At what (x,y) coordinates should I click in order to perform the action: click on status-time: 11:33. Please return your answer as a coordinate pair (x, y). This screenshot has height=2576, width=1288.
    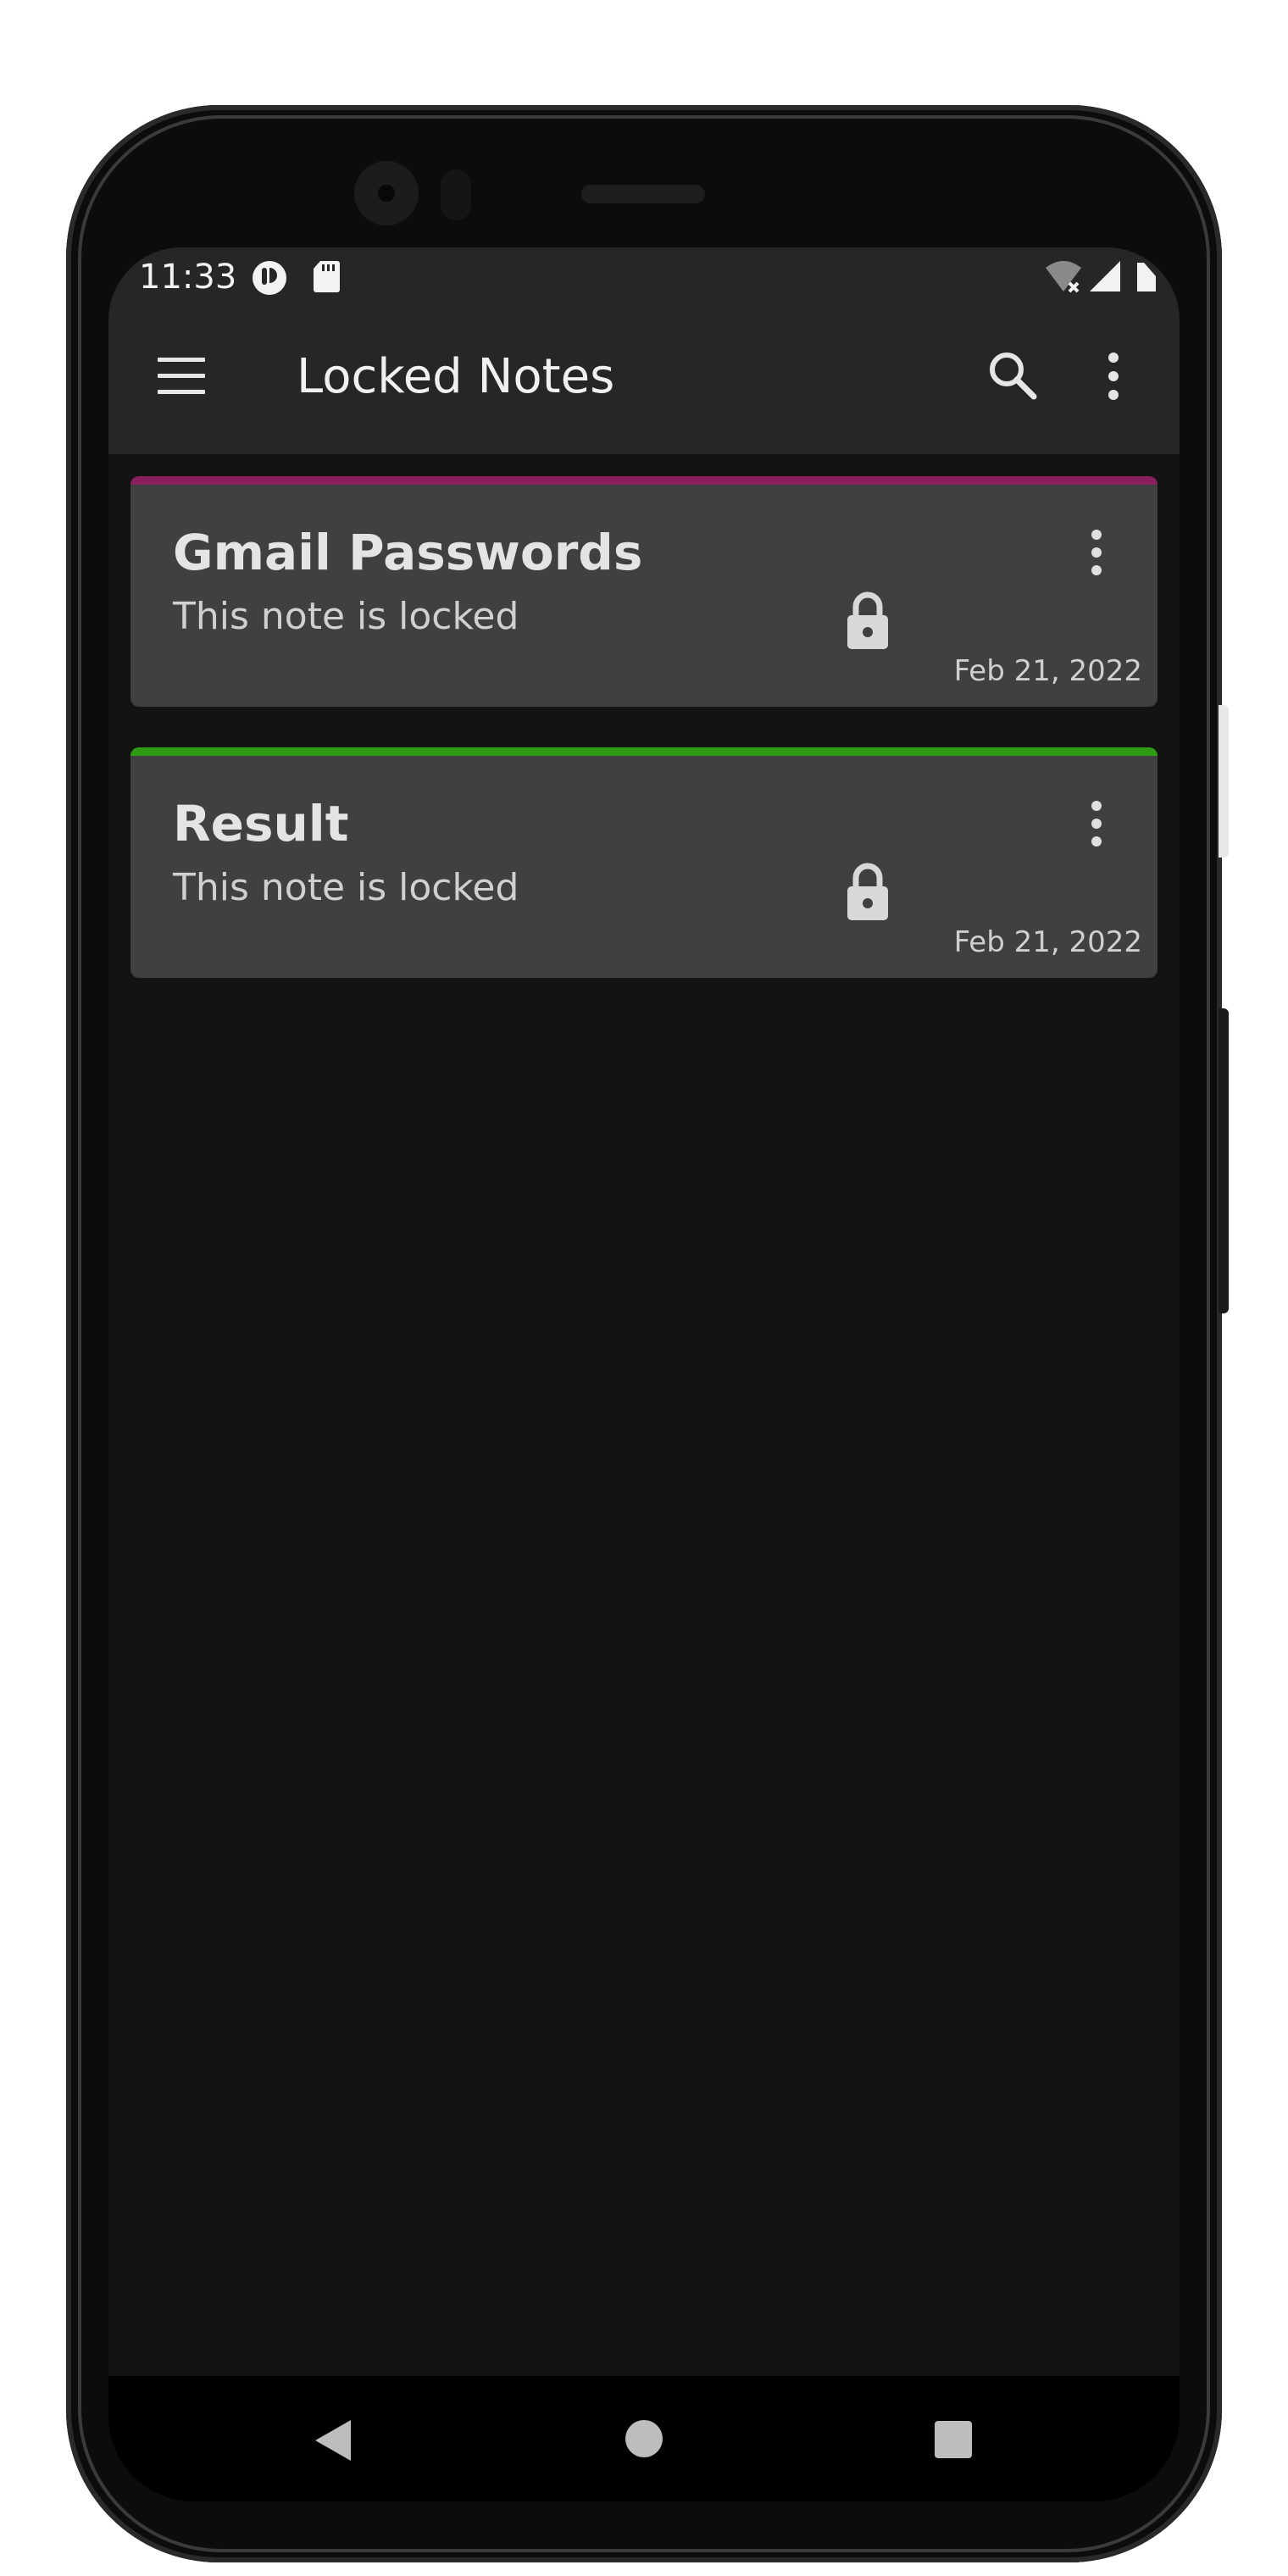
    Looking at the image, I should click on (188, 277).